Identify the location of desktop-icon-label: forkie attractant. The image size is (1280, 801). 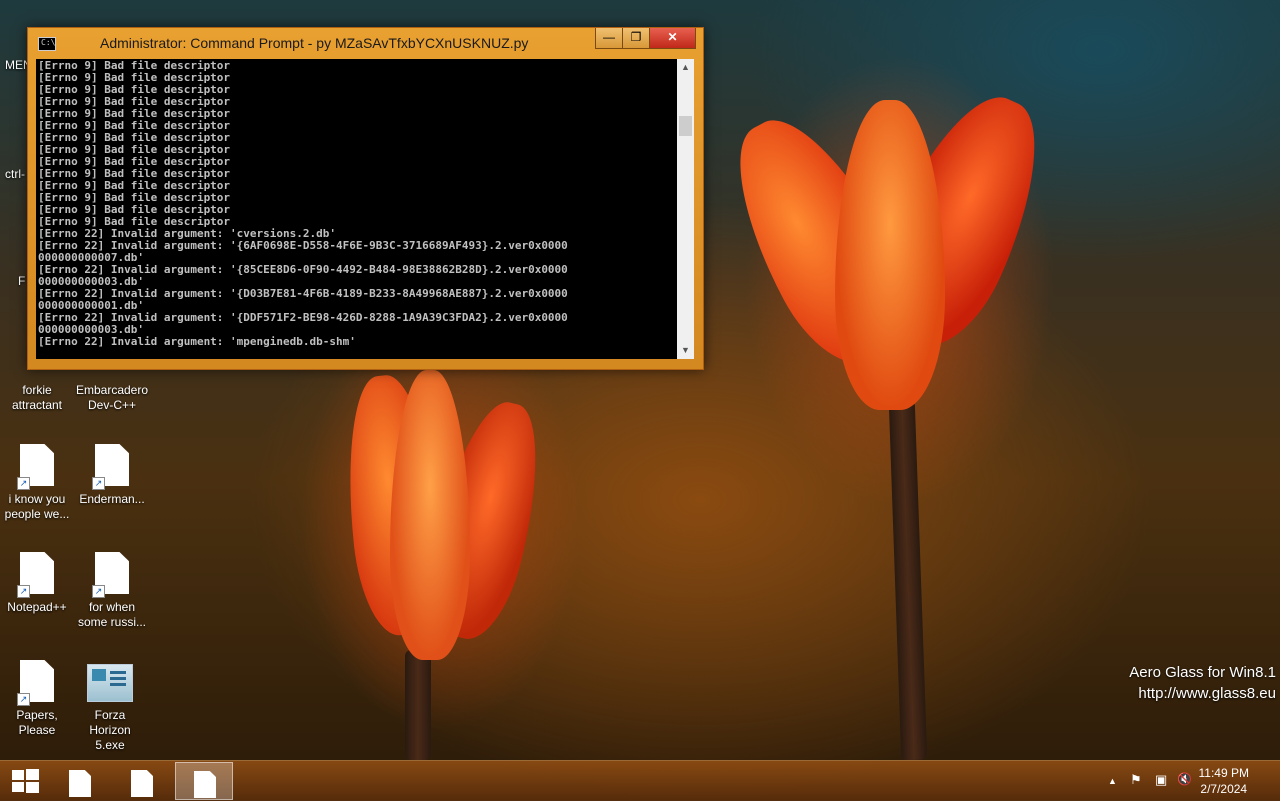
(37, 397).